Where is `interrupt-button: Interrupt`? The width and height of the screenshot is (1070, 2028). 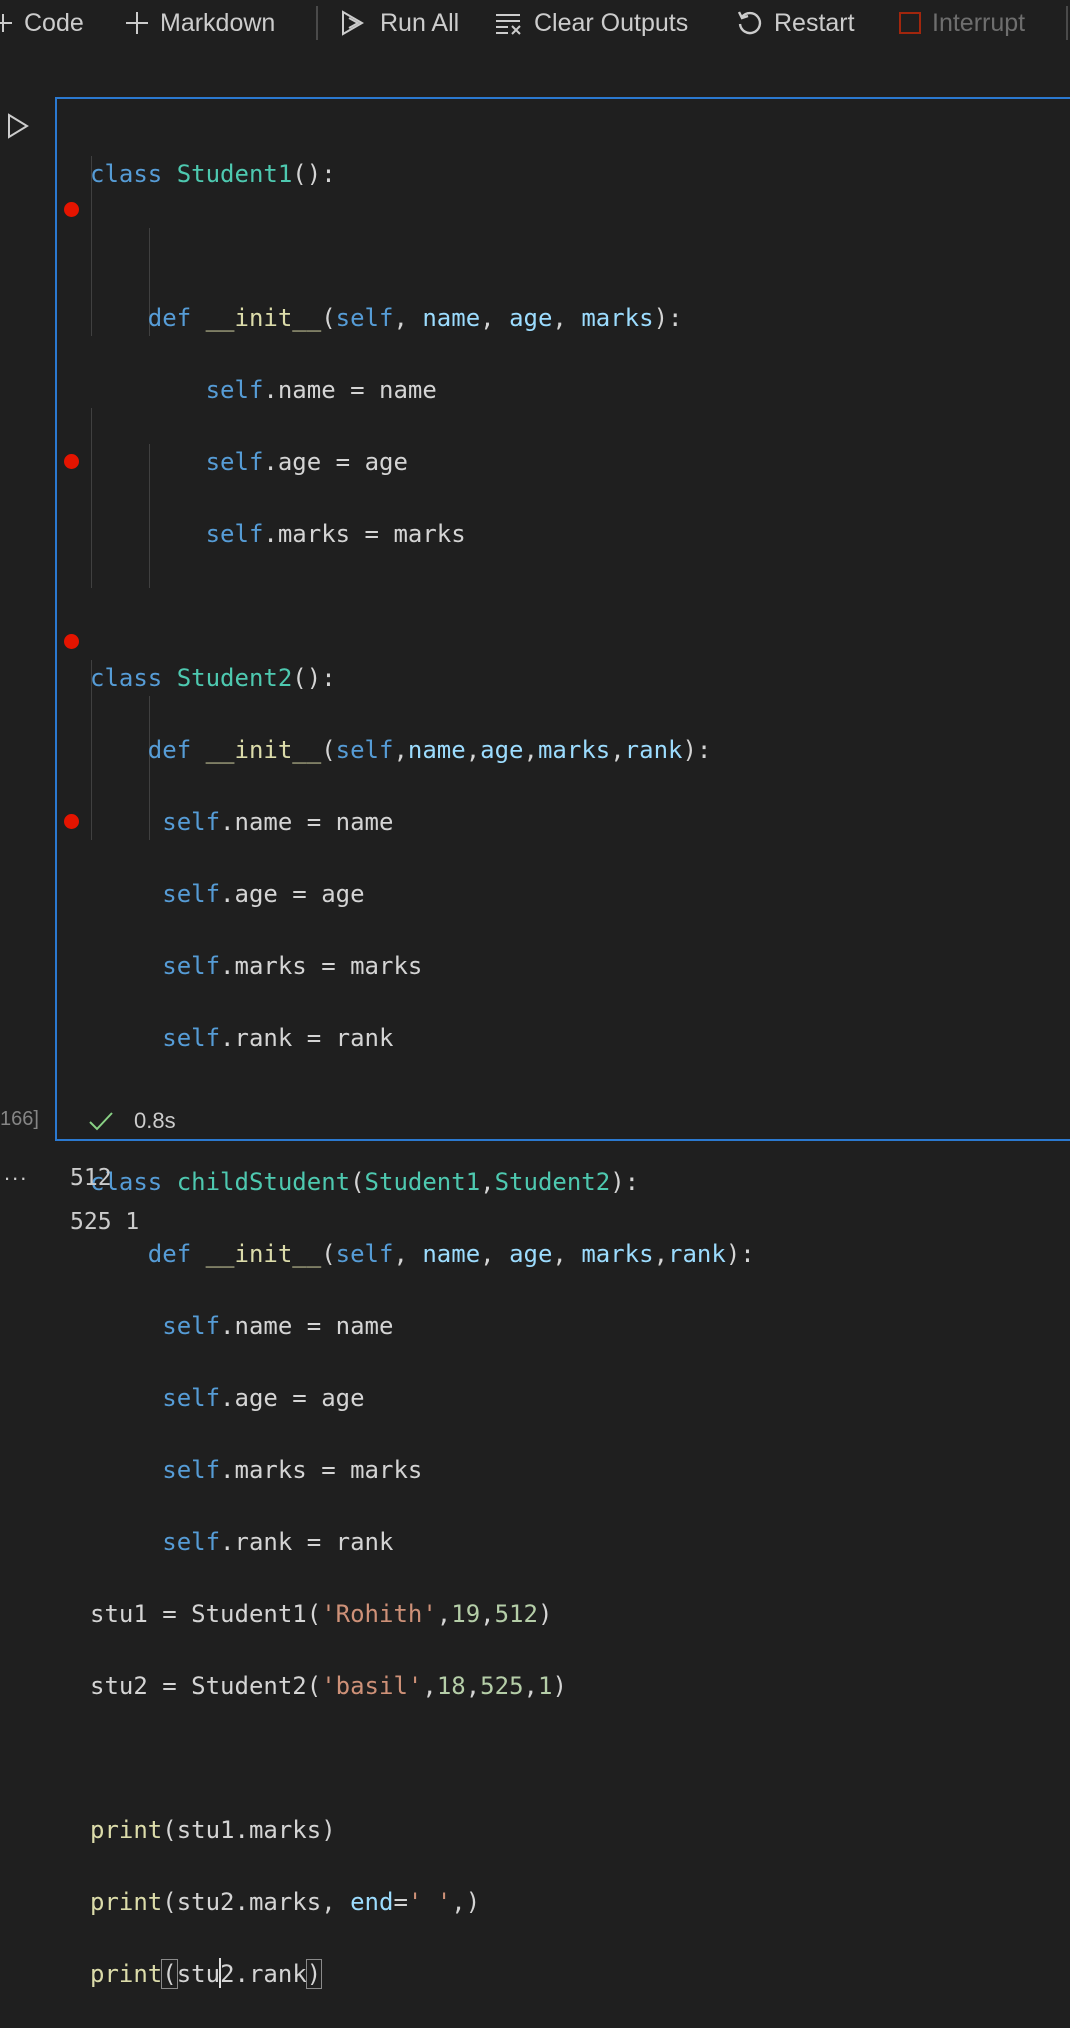 interrupt-button: Interrupt is located at coordinates (961, 23).